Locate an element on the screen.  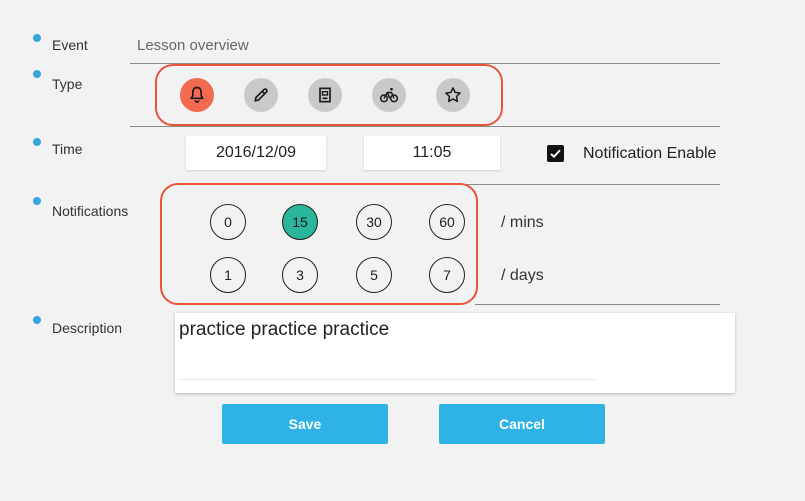
mins-option-0: 0 is located at coordinates (228, 222).